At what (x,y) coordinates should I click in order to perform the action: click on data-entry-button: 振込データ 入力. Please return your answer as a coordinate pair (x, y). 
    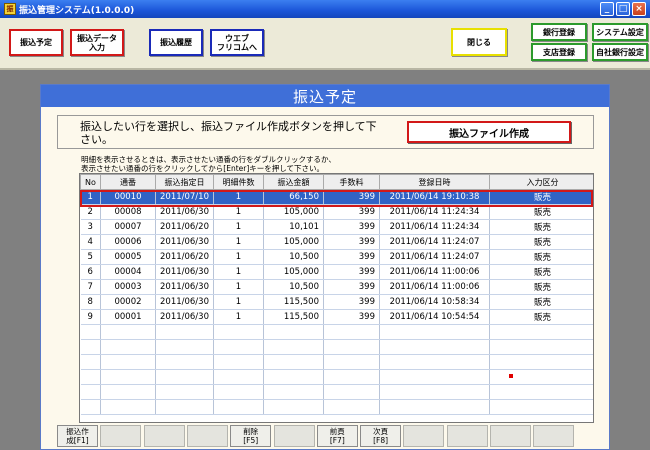
    Looking at the image, I should click on (97, 42).